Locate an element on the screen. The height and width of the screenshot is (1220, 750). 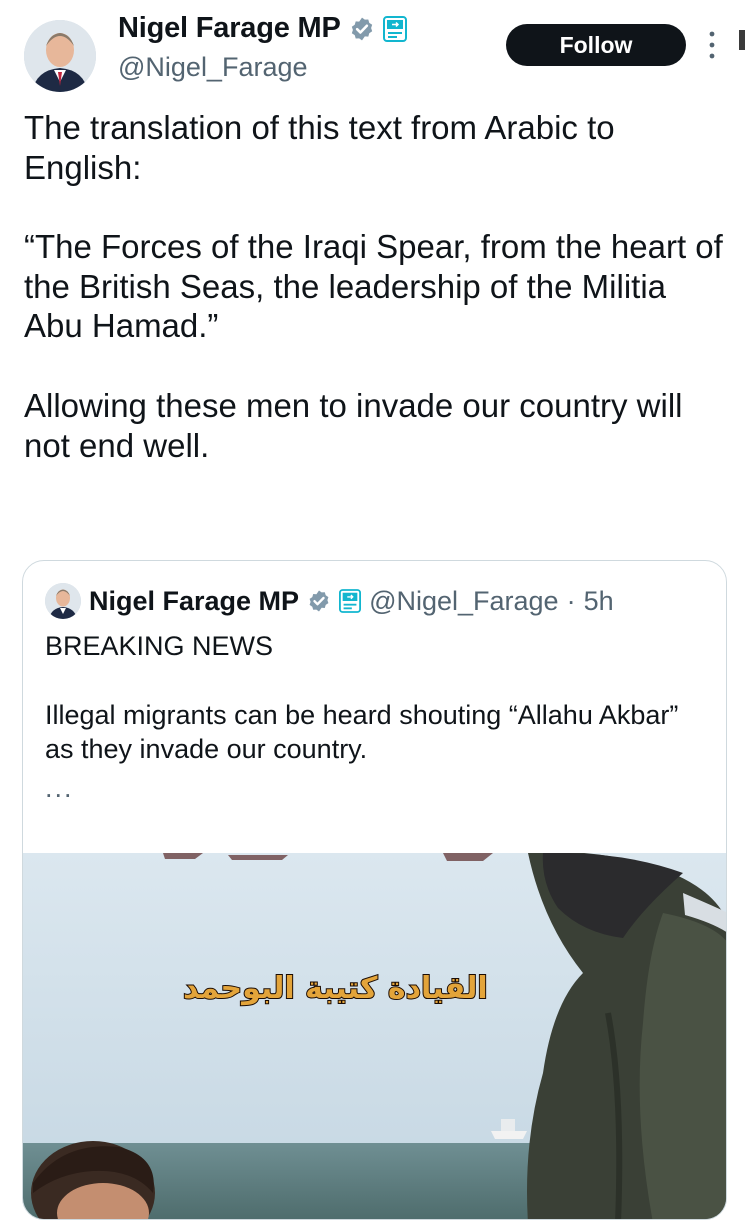
quoted-handle: @Nigel_Farage is located at coordinates (464, 600).